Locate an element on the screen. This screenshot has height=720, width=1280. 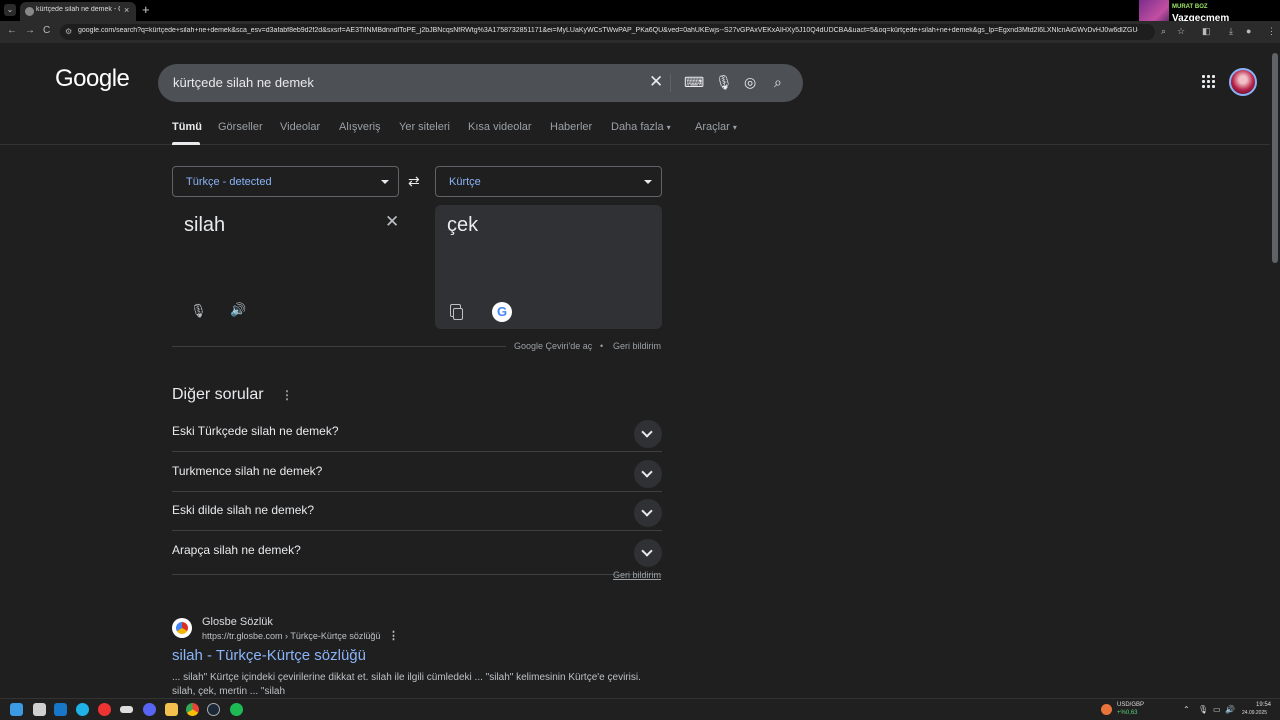
voice-search-icon: 🎙 is located at coordinates (724, 82).